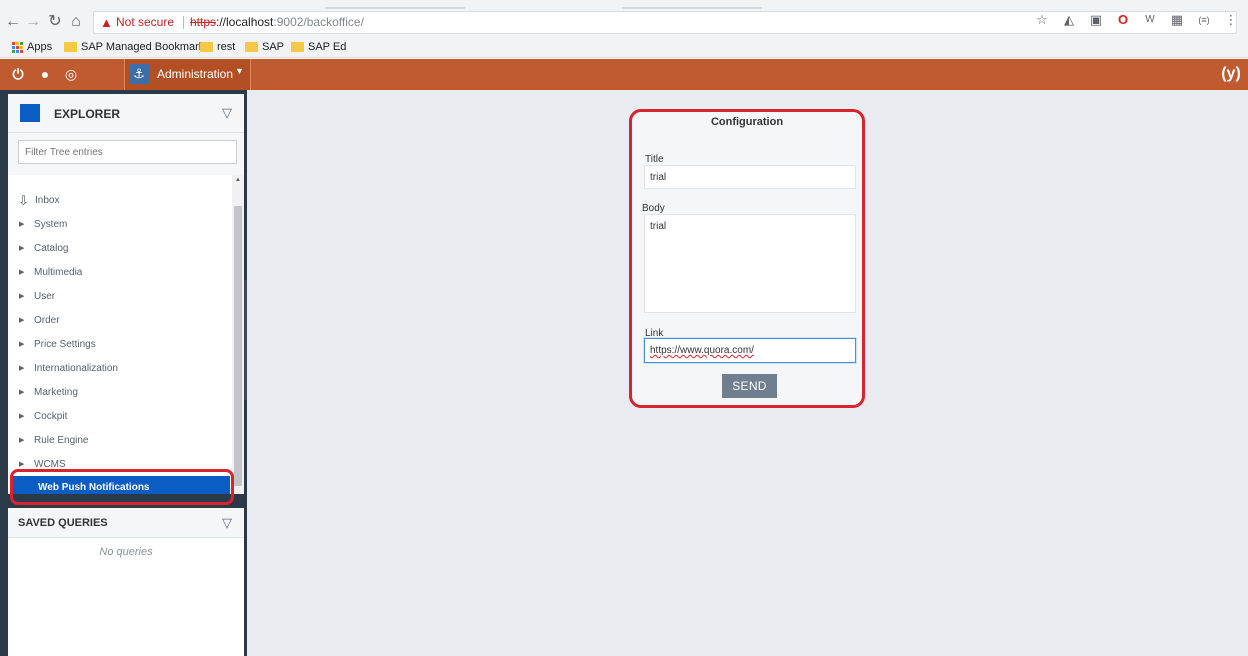  What do you see at coordinates (318, 22) in the screenshot?
I see `url-path: :9002/backoffice/` at bounding box center [318, 22].